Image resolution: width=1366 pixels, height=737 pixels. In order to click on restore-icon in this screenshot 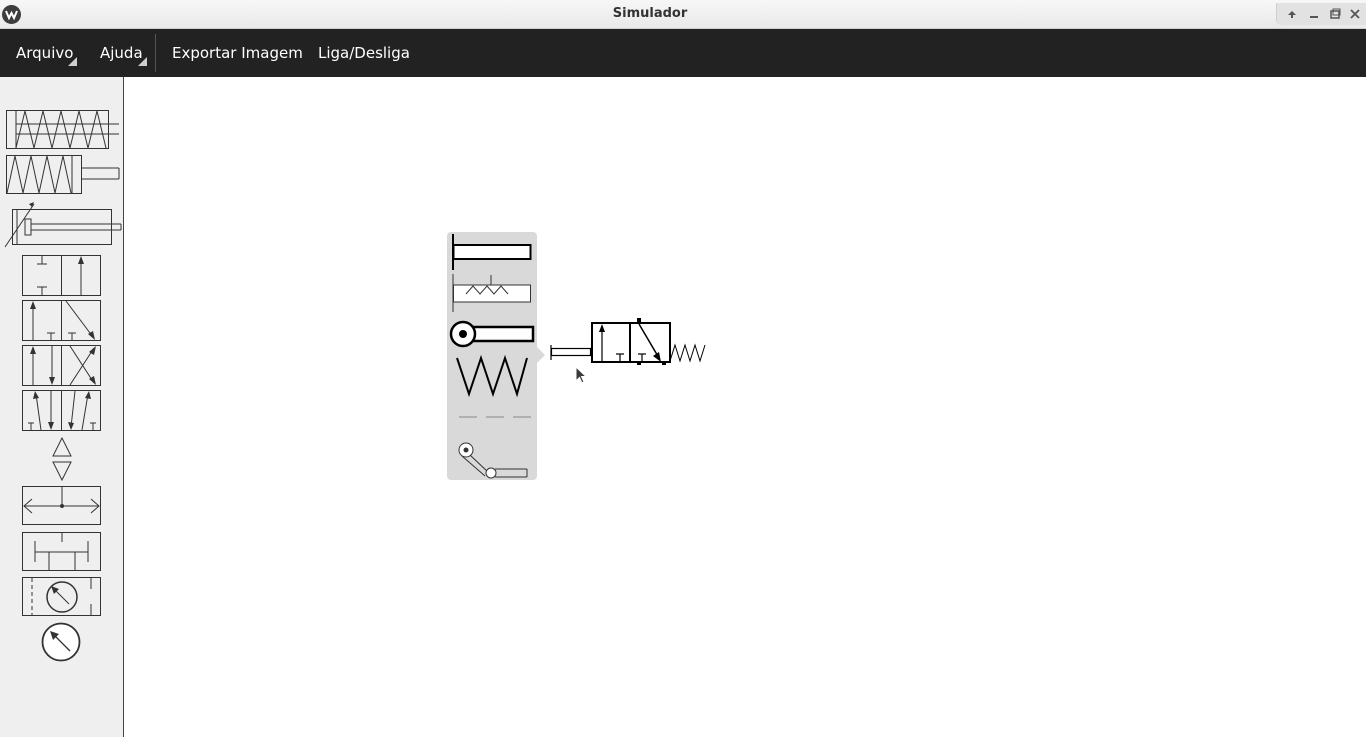, I will do `click(1335, 14)`.